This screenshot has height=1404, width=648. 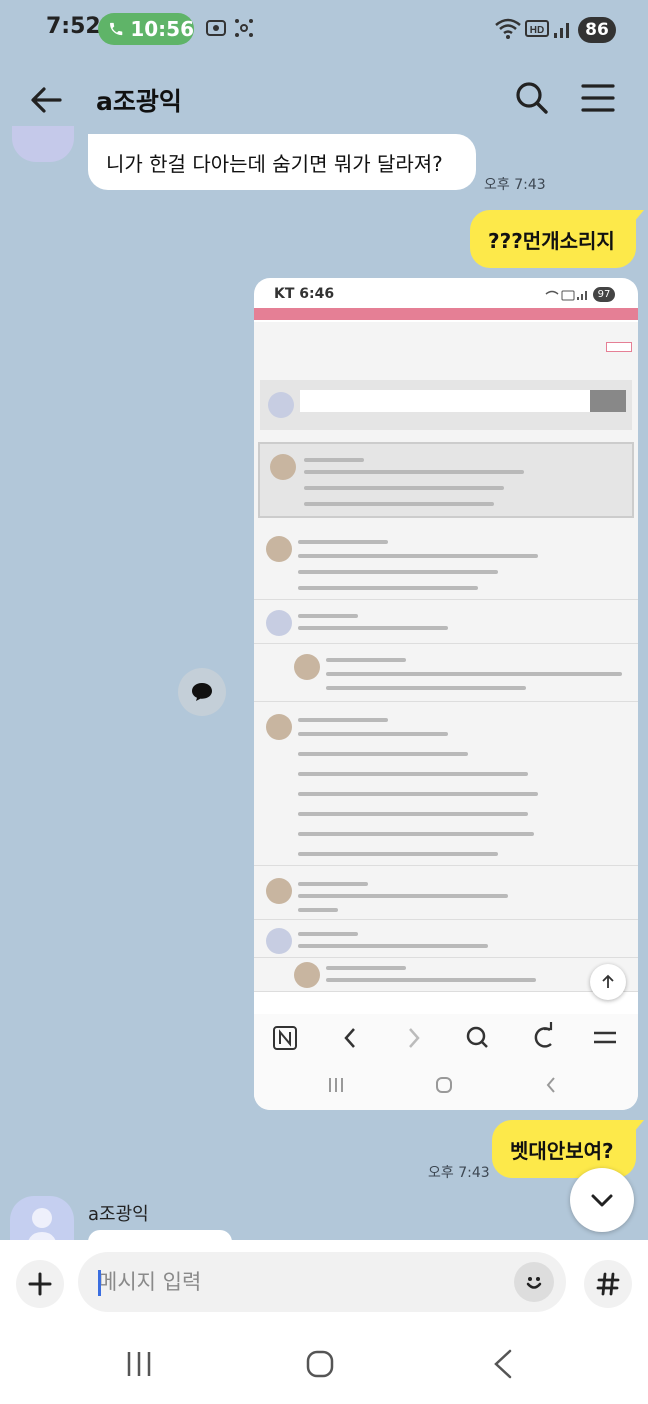 I want to click on image-small-button, so click(x=619, y=347).